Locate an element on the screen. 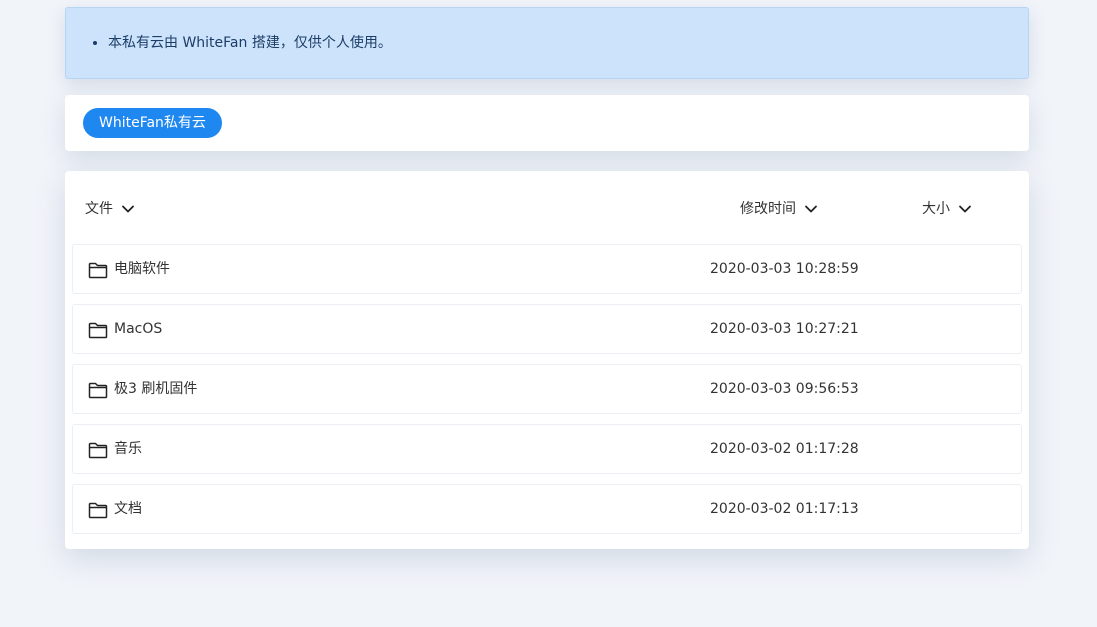 This screenshot has height=627, width=1097. notice-list: 本私有云由 WhiteFan 搭建，仅供个人使用。 is located at coordinates (229, 43).